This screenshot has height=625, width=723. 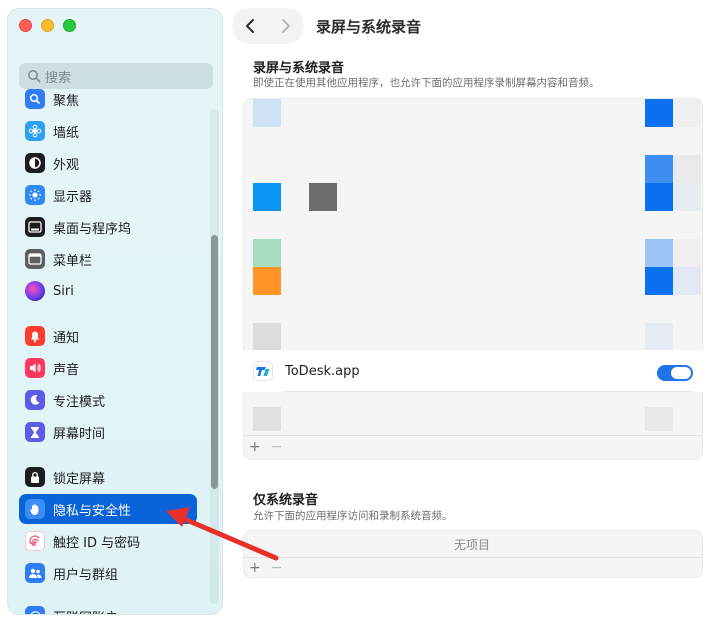 I want to click on sidebar-item-label: 声音, so click(x=66, y=370).